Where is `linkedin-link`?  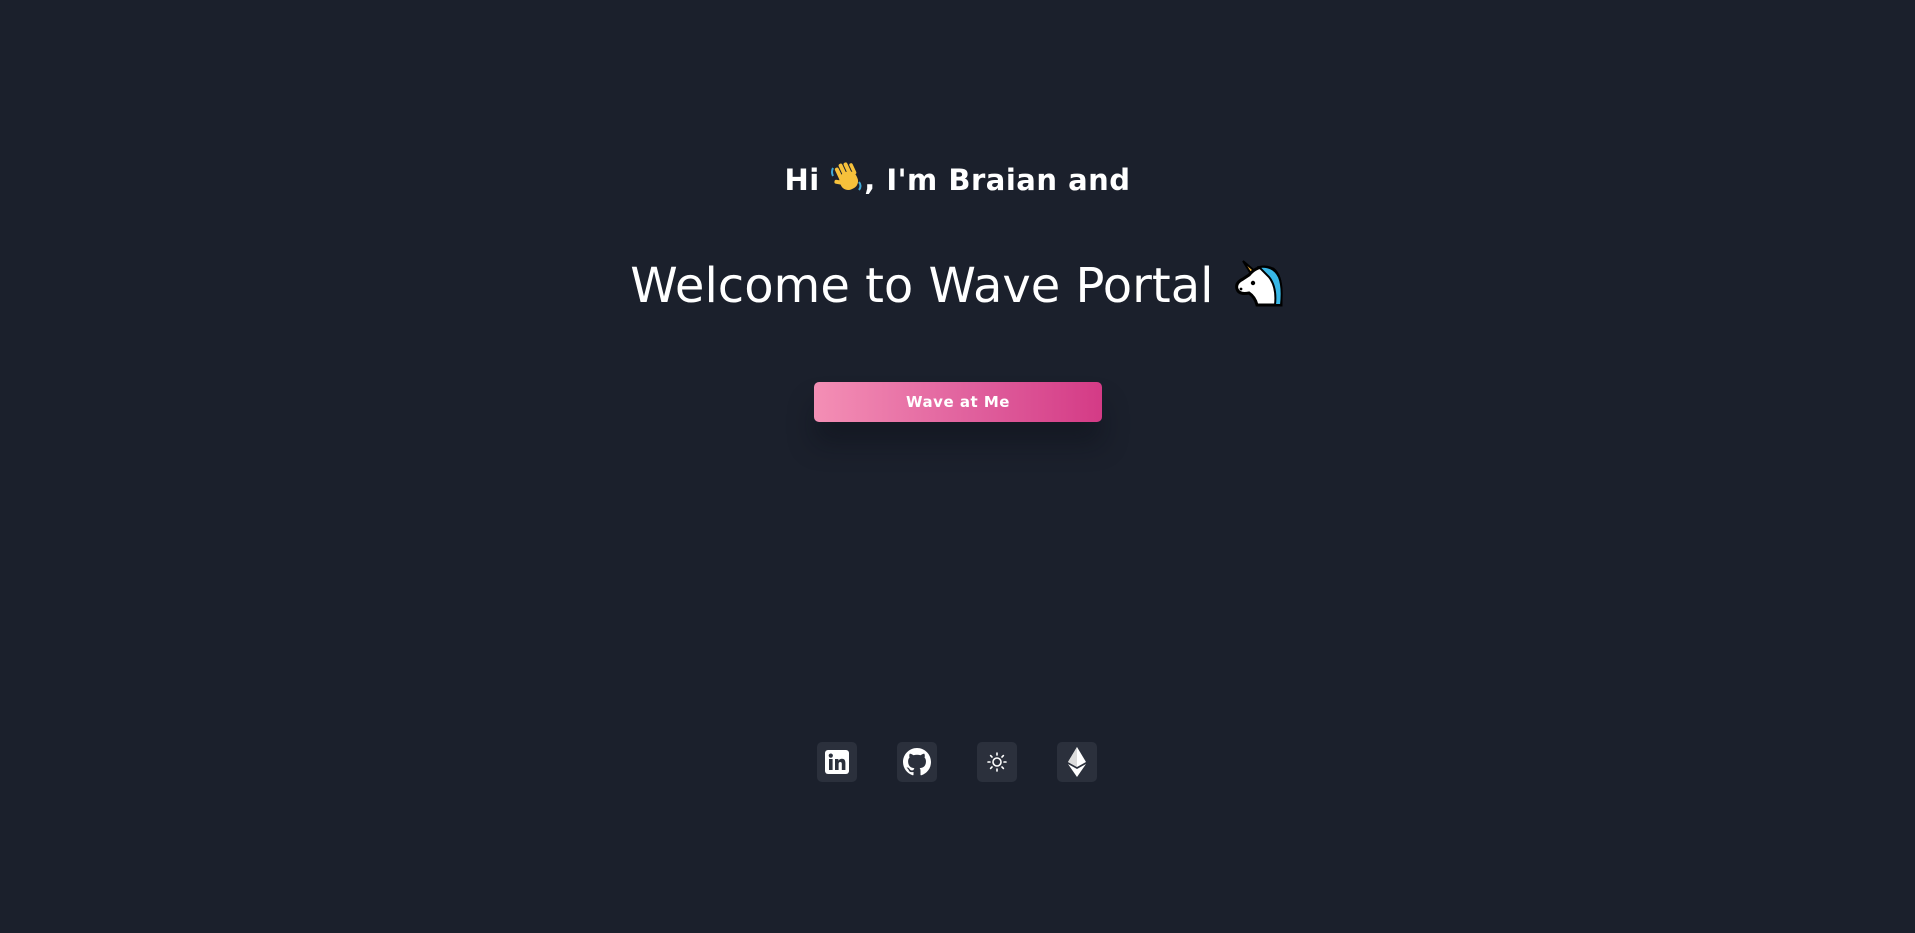 linkedin-link is located at coordinates (837, 762).